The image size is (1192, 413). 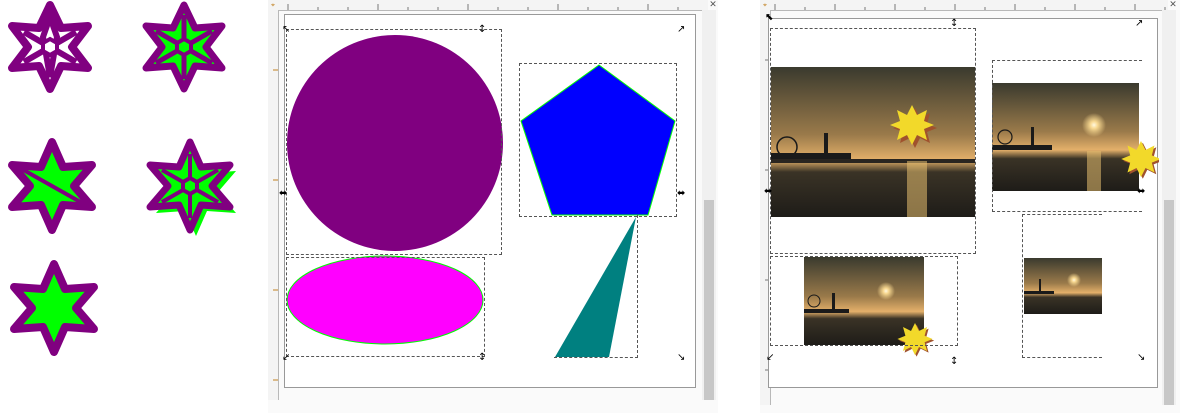 I want to click on triangle-selection-box, so click(x=596, y=286).